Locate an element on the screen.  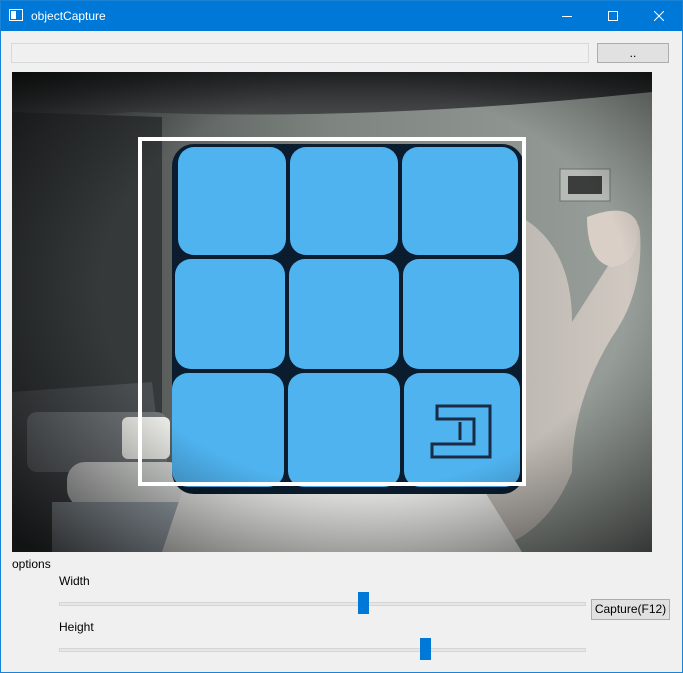
maximize-button is located at coordinates (613, 16).